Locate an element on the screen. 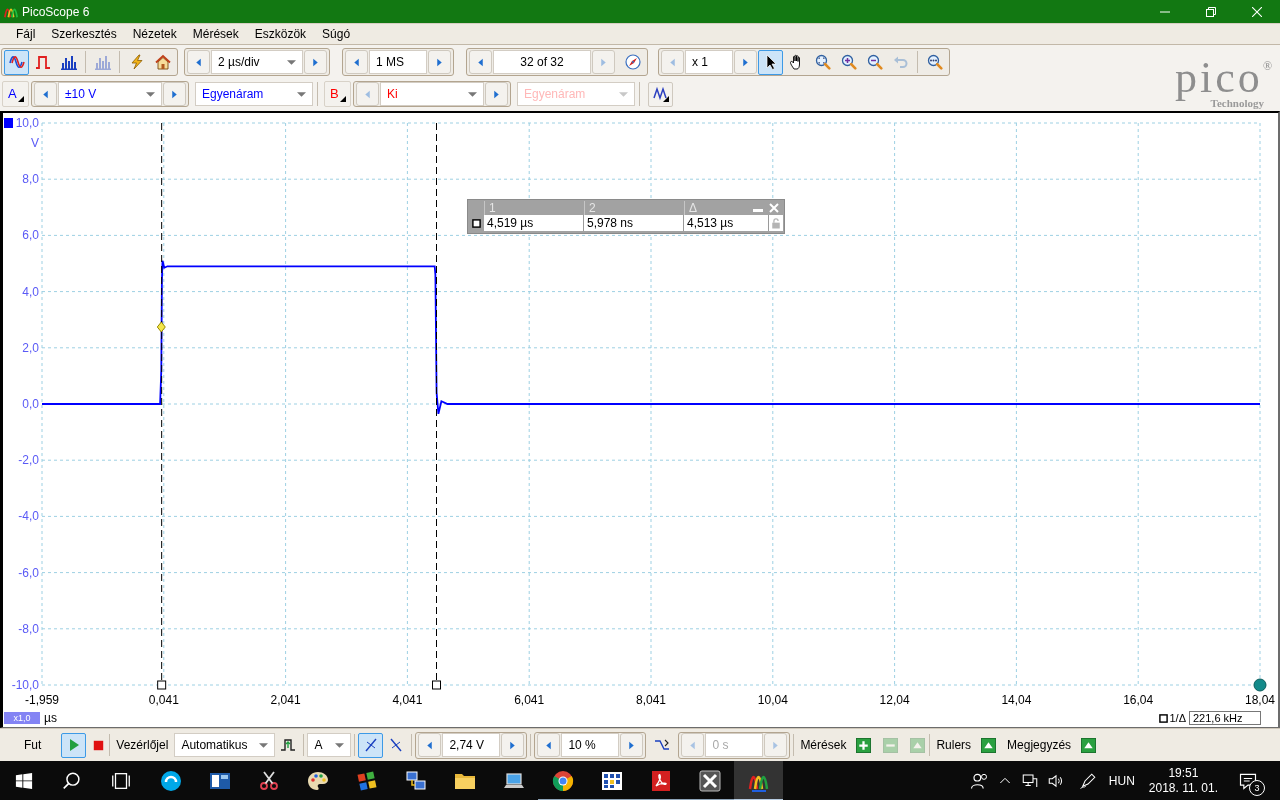 This screenshot has width=1280, height=800. x-axis-label: 6,041 is located at coordinates (529, 700).